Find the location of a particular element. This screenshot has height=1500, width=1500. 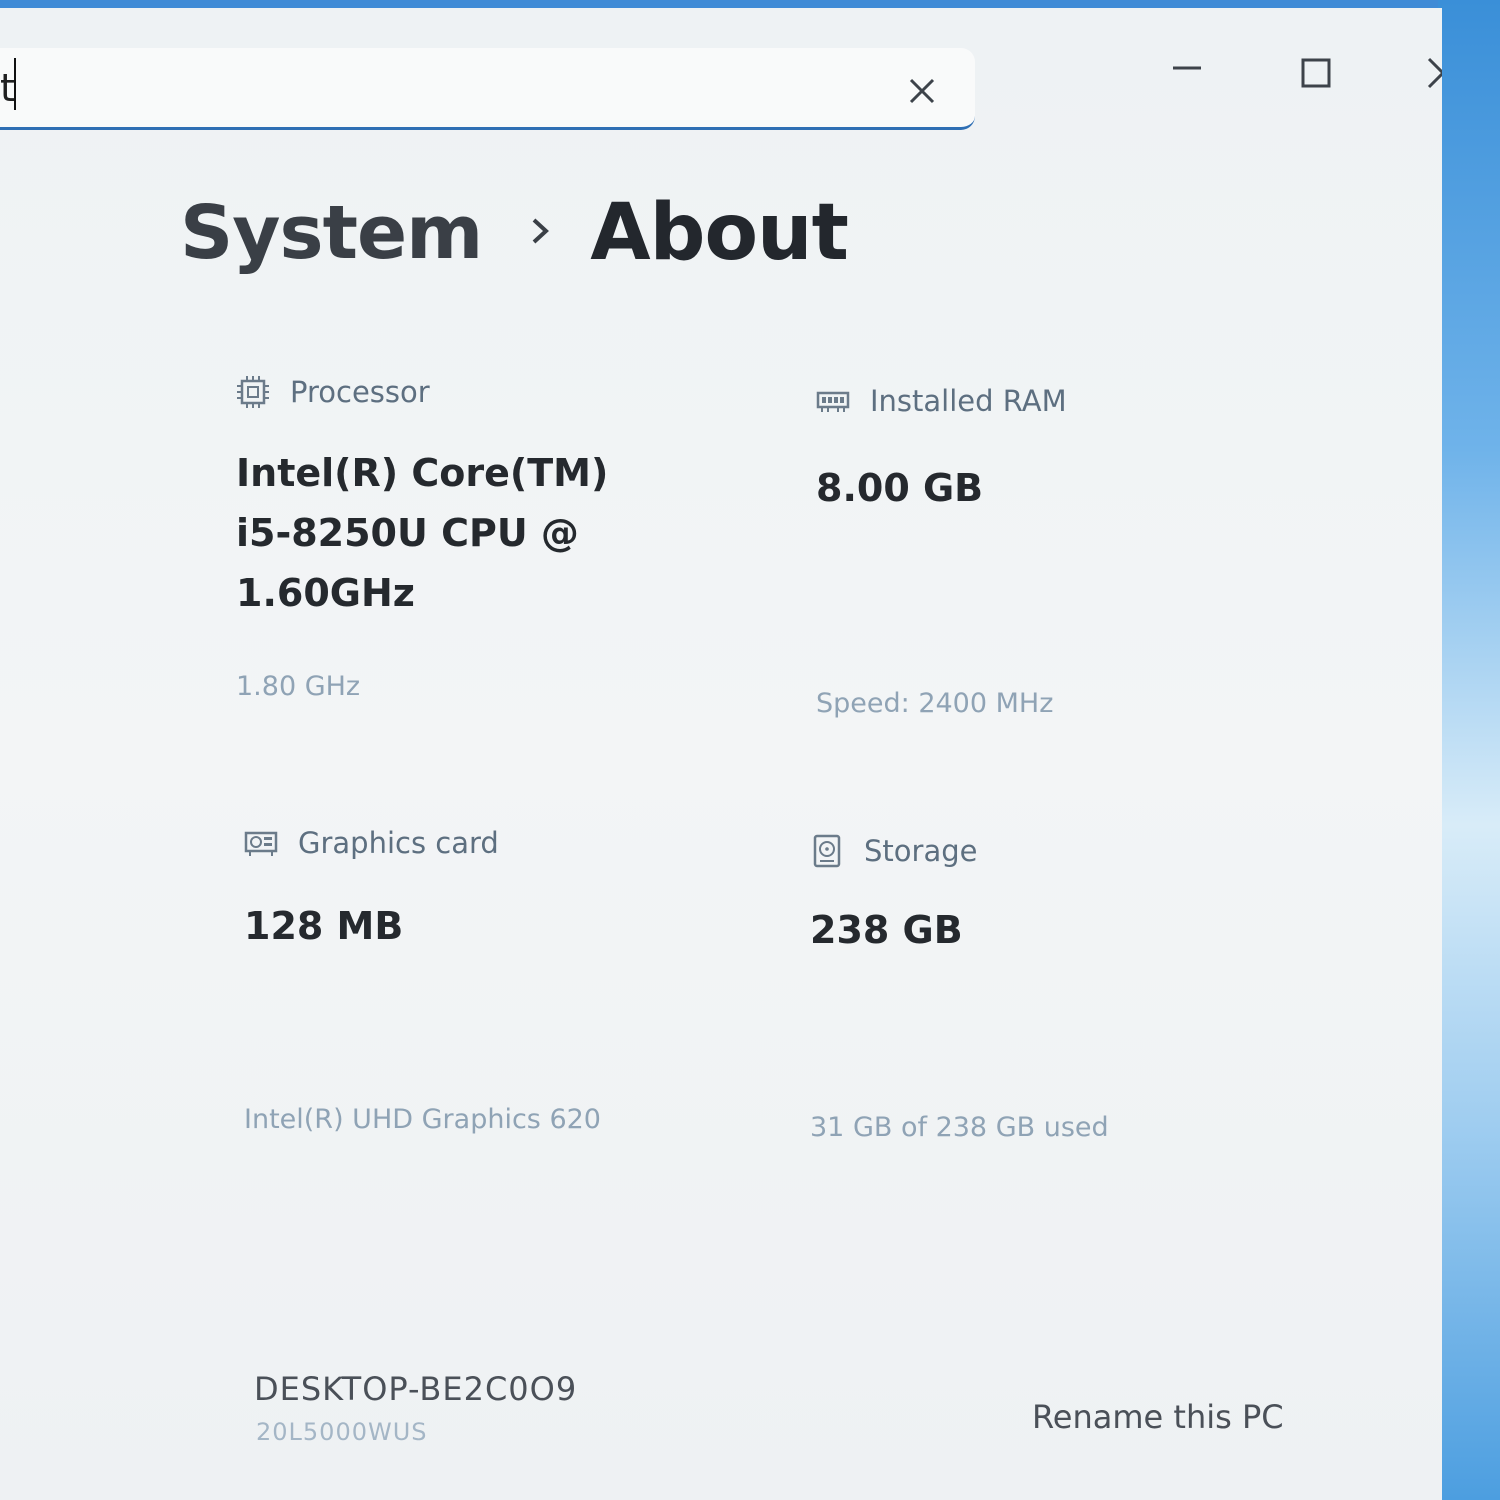

desktop-wallpaper is located at coordinates (1469, 750).